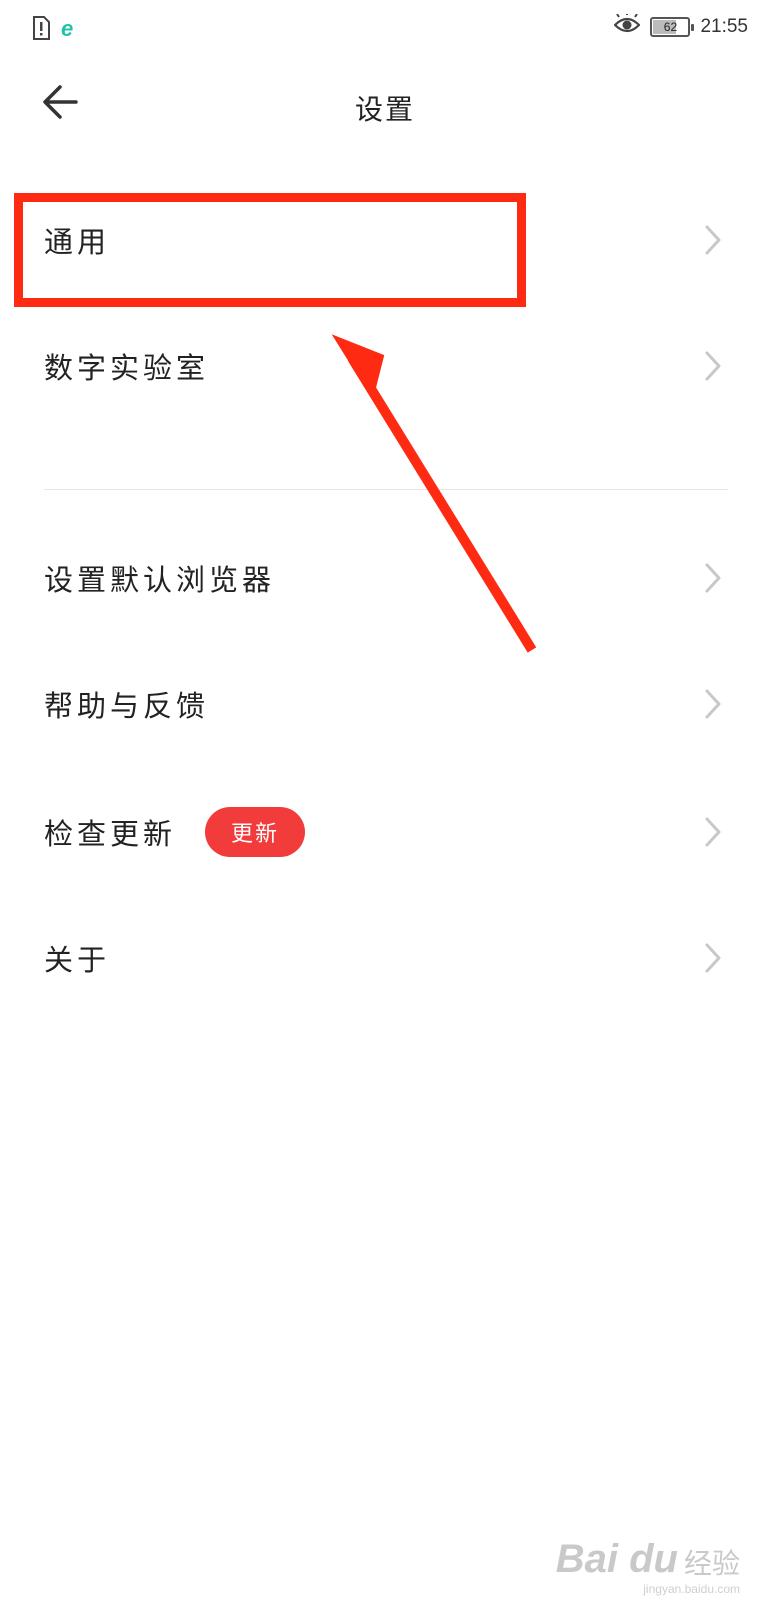 The width and height of the screenshot is (770, 1600). I want to click on watermark-url: jingyan.baidu.com, so click(691, 1589).